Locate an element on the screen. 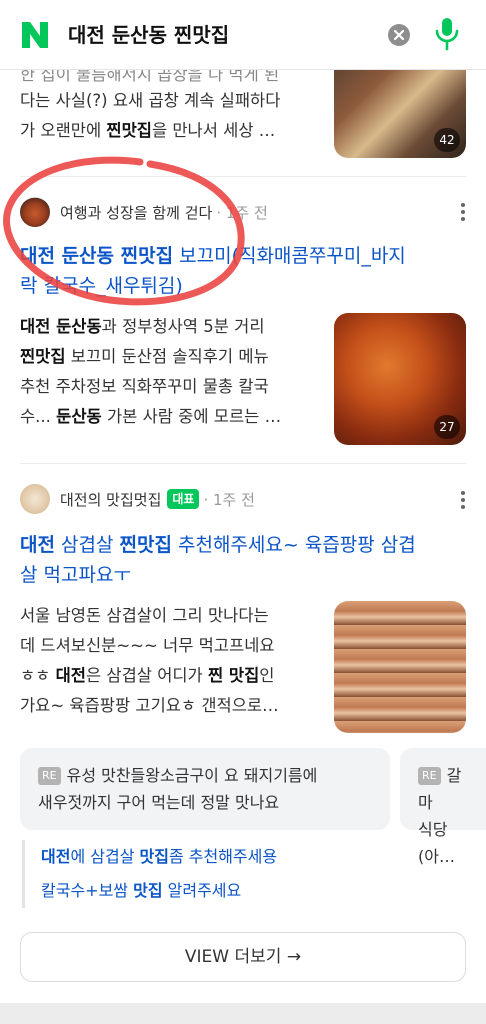 This screenshot has height=1024, width=486. view-more-button: VIEW 더보기 → is located at coordinates (243, 957).